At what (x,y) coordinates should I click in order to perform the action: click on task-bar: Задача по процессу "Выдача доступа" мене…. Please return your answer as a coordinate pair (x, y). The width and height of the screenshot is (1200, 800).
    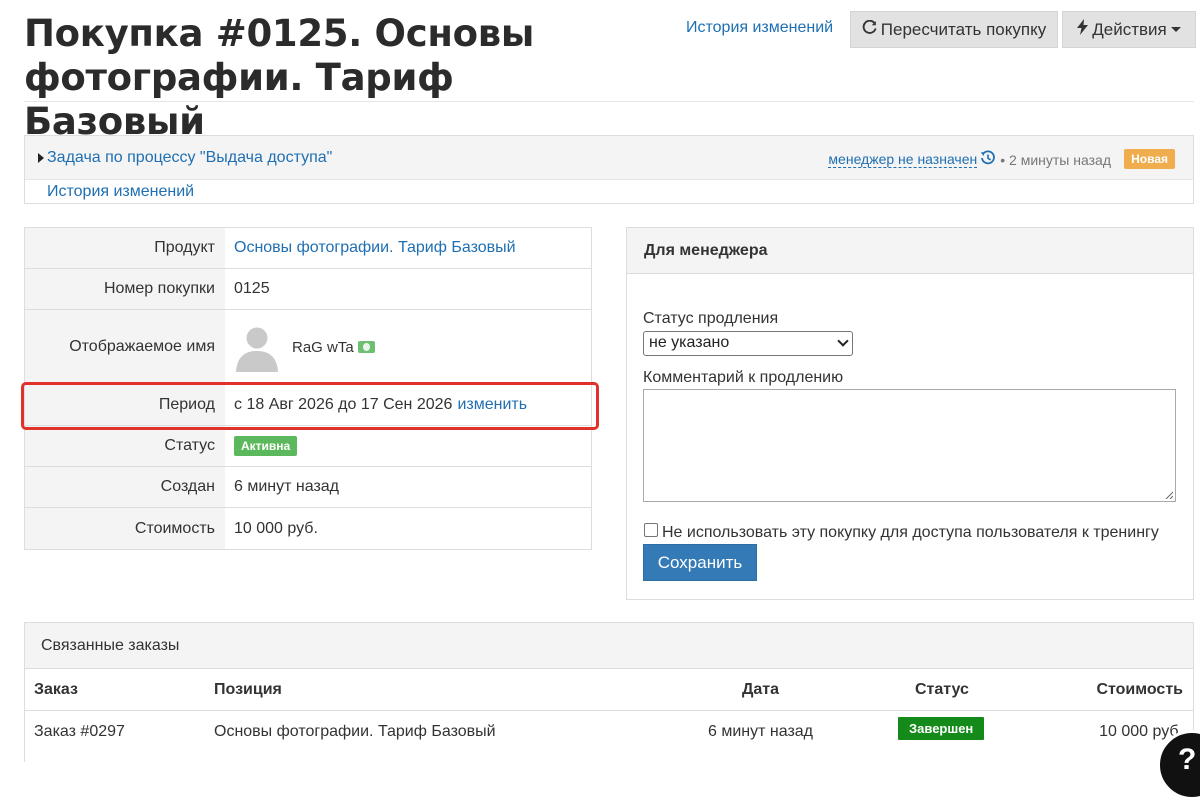
    Looking at the image, I should click on (609, 158).